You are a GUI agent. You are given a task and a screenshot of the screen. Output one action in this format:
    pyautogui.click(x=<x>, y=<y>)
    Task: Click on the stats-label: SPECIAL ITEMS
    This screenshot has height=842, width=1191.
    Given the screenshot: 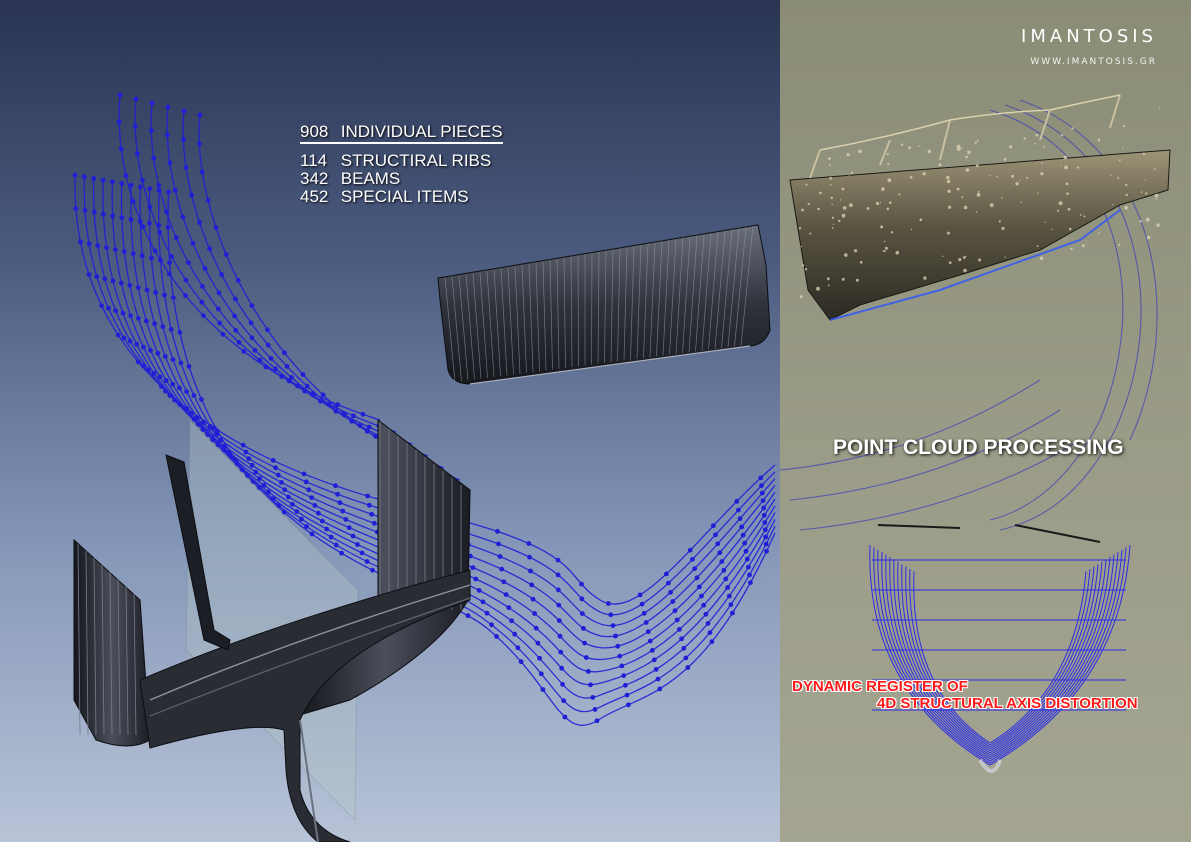 What is the action you would take?
    pyautogui.click(x=404, y=196)
    